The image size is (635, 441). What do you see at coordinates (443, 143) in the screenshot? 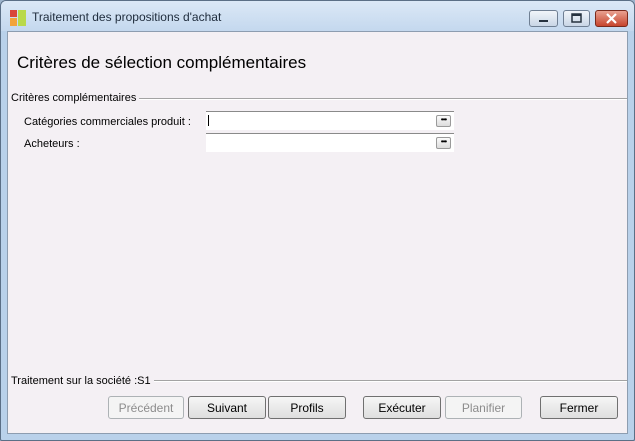
I see `buyers-picker-button: •••` at bounding box center [443, 143].